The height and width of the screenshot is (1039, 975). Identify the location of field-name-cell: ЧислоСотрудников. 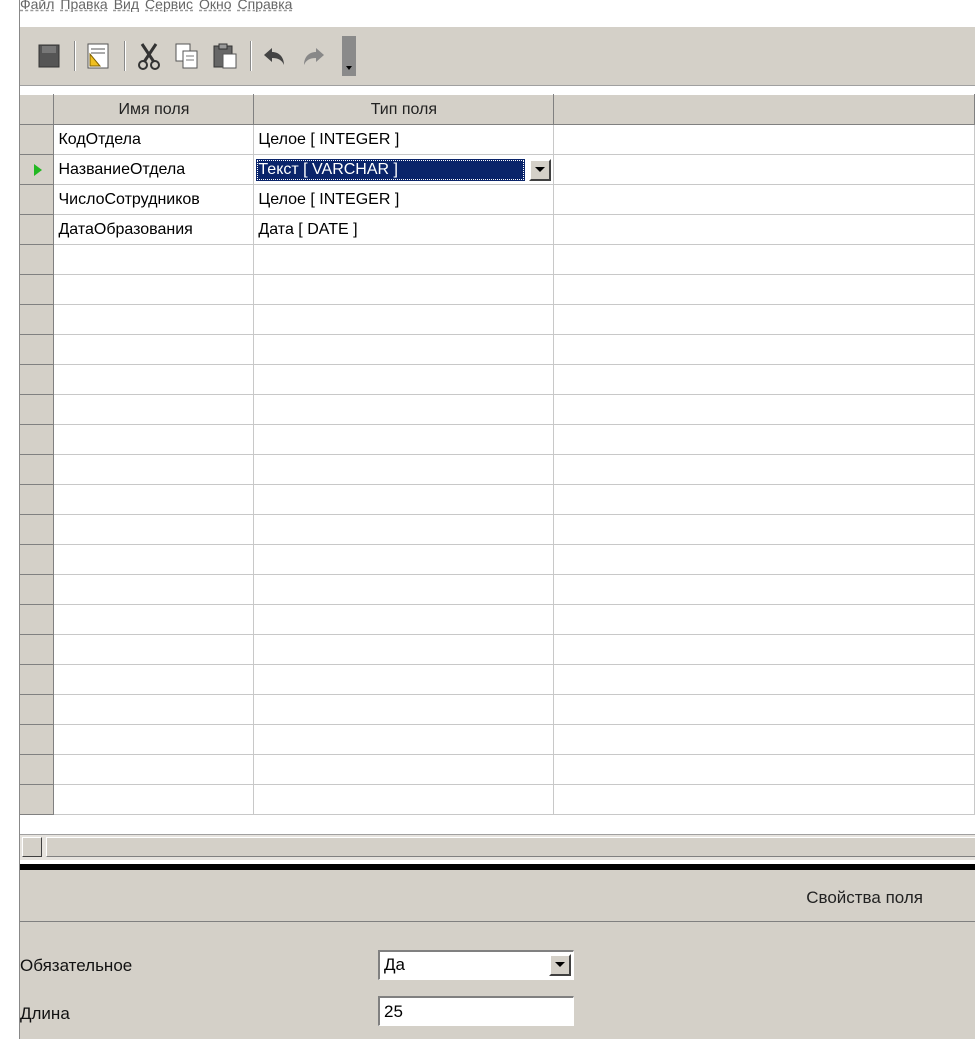
(154, 199).